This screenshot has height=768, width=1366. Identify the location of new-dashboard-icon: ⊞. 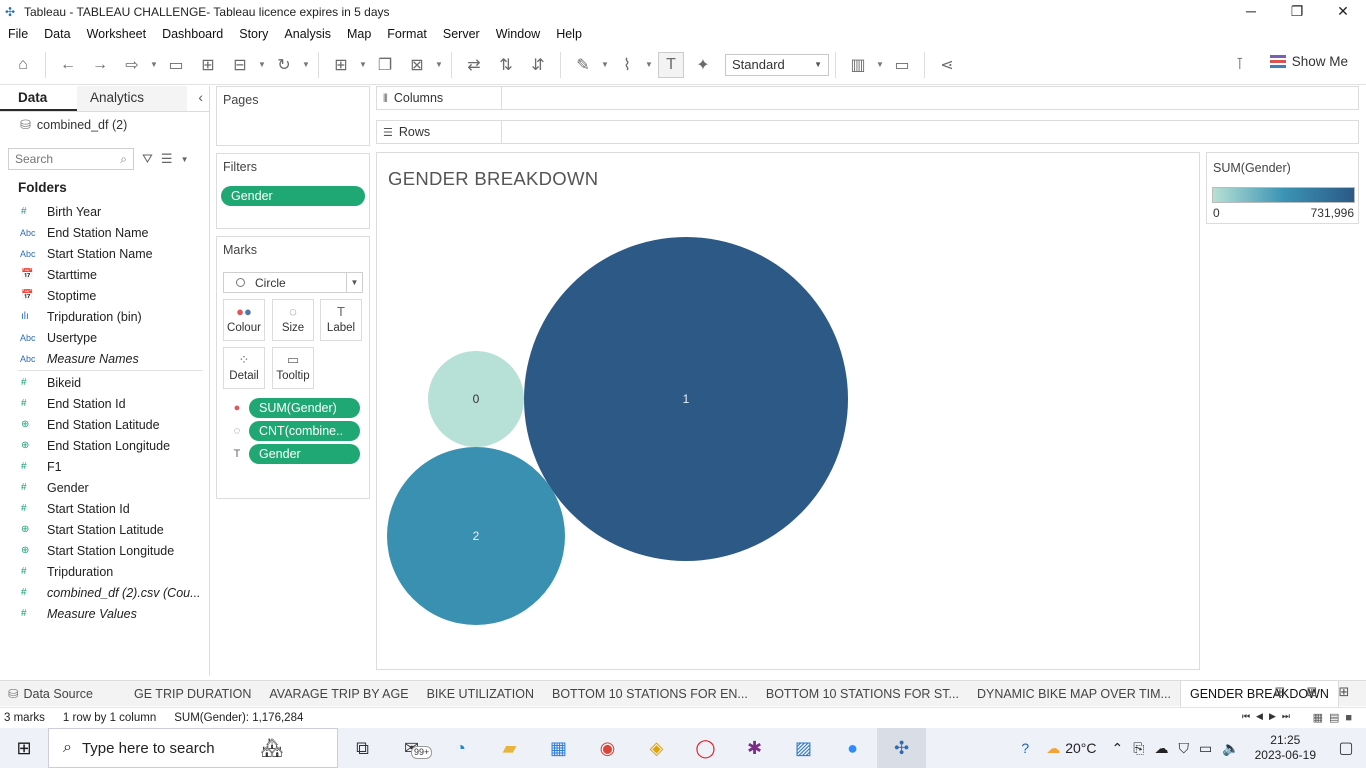
(1312, 692).